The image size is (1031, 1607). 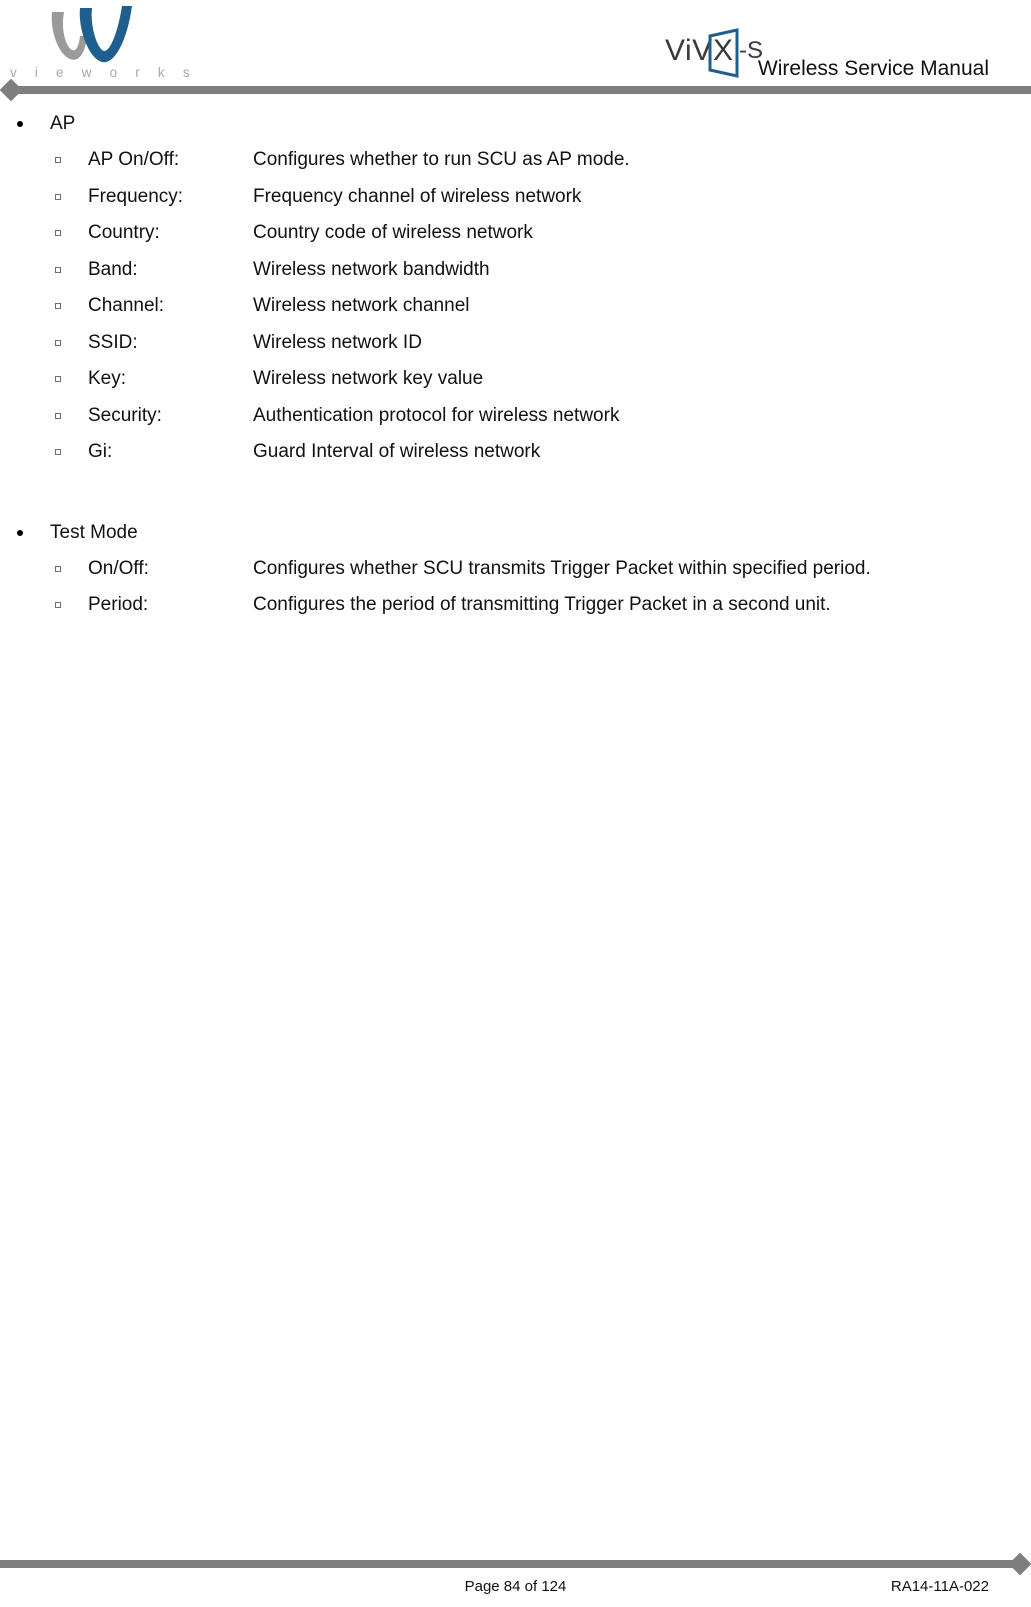 I want to click on list-item-label: On/Off:, so click(x=118, y=568).